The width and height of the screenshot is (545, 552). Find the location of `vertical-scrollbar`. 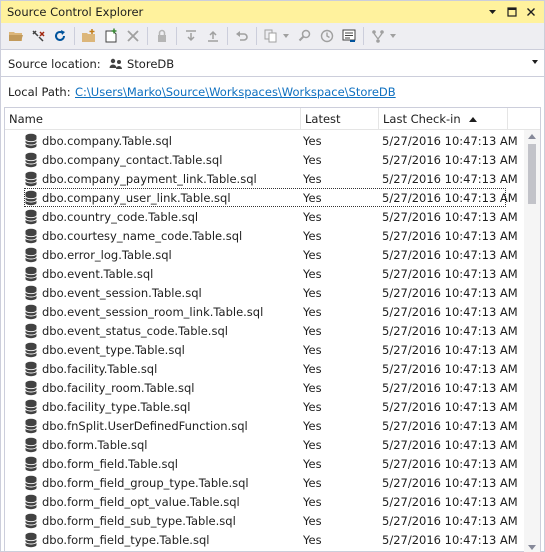

vertical-scrollbar is located at coordinates (532, 341).